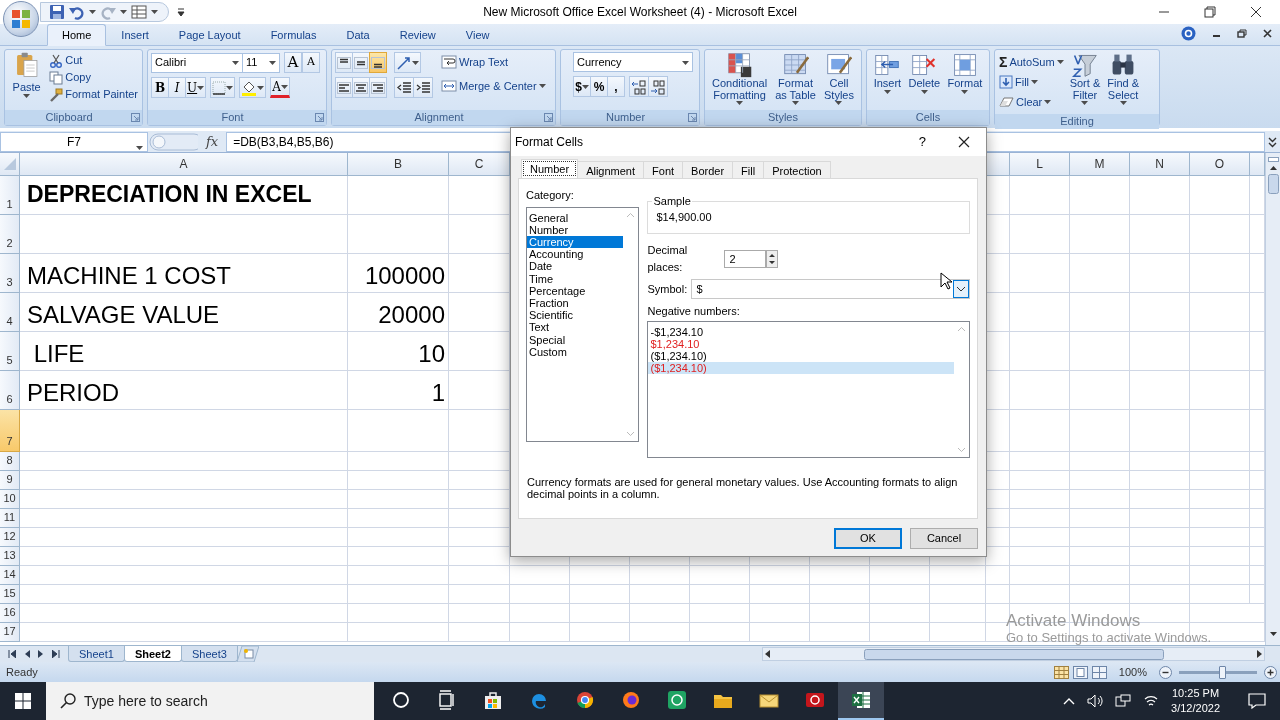 Image resolution: width=1280 pixels, height=720 pixels. What do you see at coordinates (439, 118) in the screenshot?
I see `group-label: Alignment` at bounding box center [439, 118].